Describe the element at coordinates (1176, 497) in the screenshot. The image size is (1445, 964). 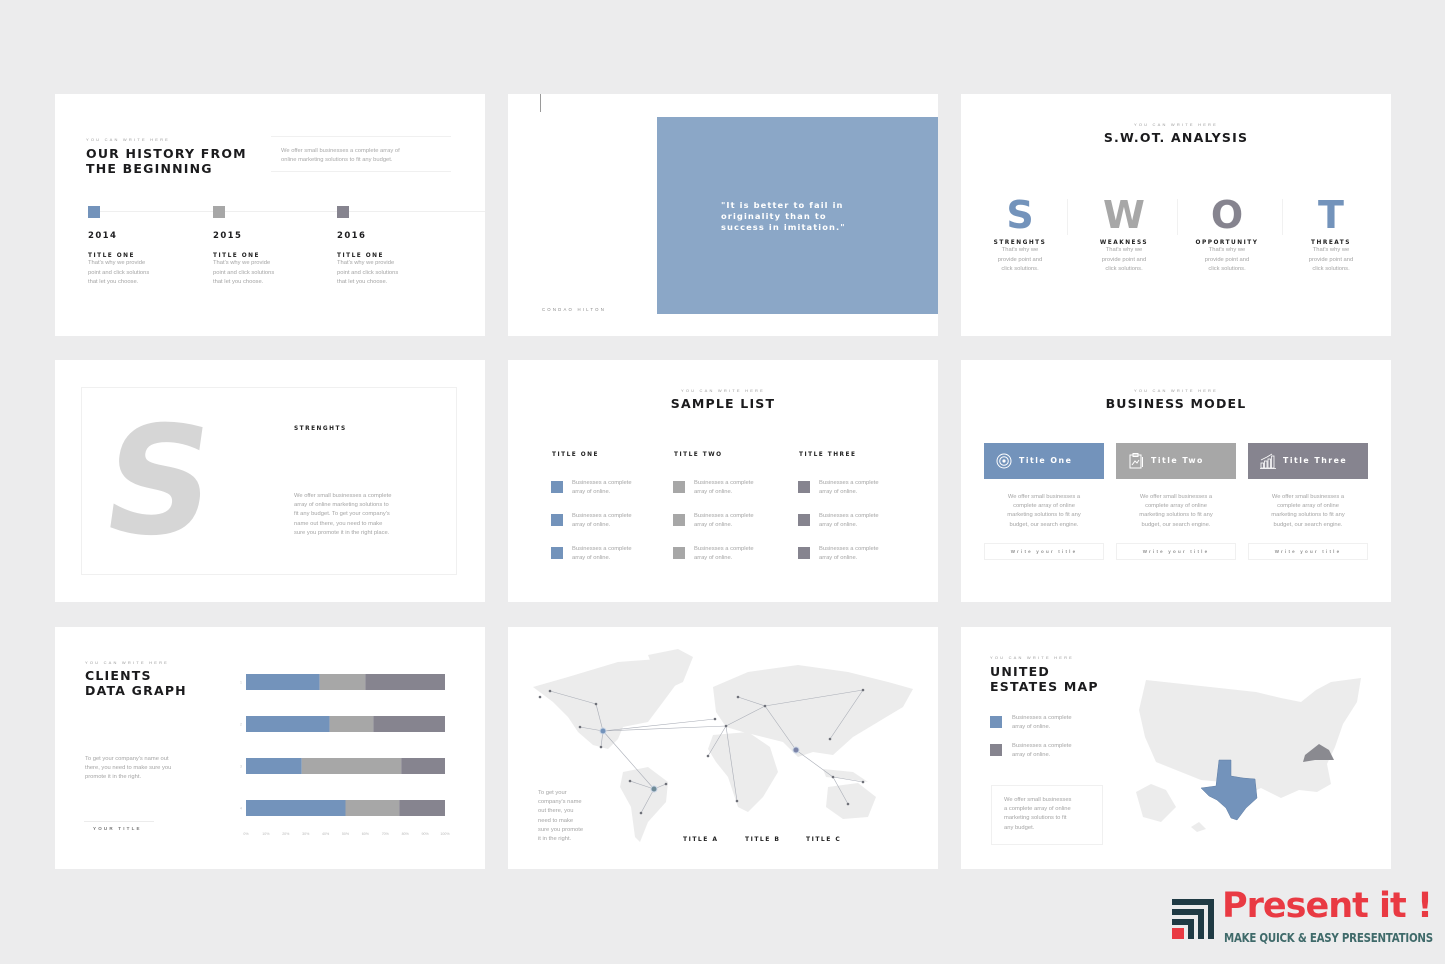
I see `card-text-line: We offer small businesses a` at that location.